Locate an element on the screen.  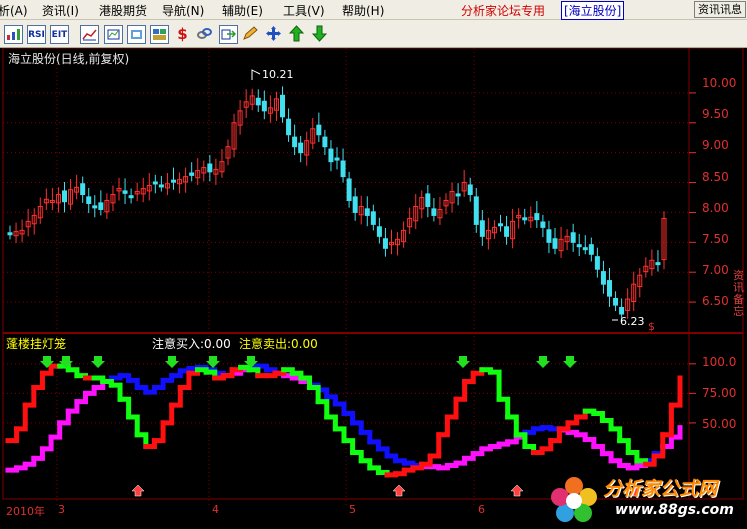
bar-chart-icon is located at coordinates (13, 34).